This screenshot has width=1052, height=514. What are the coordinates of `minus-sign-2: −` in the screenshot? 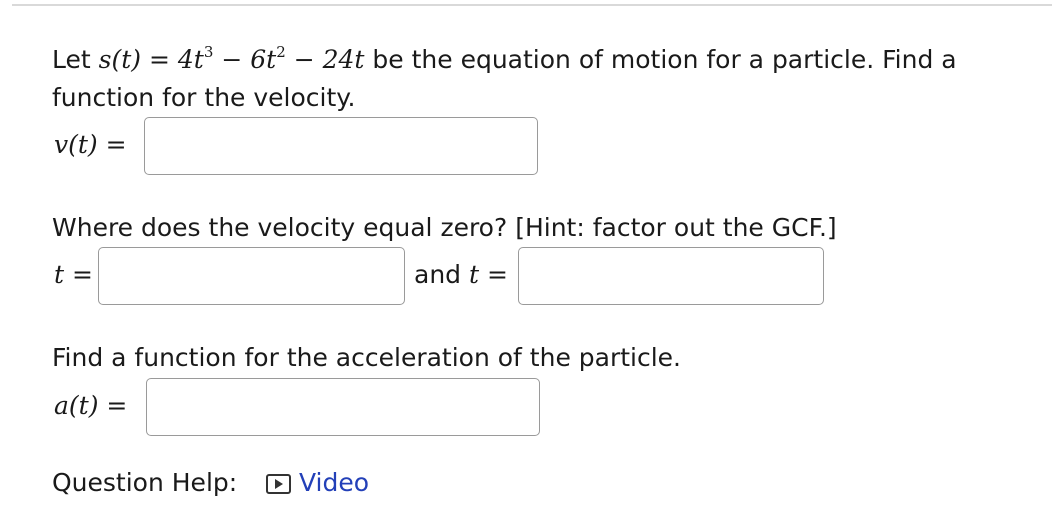 It's located at (304, 59).